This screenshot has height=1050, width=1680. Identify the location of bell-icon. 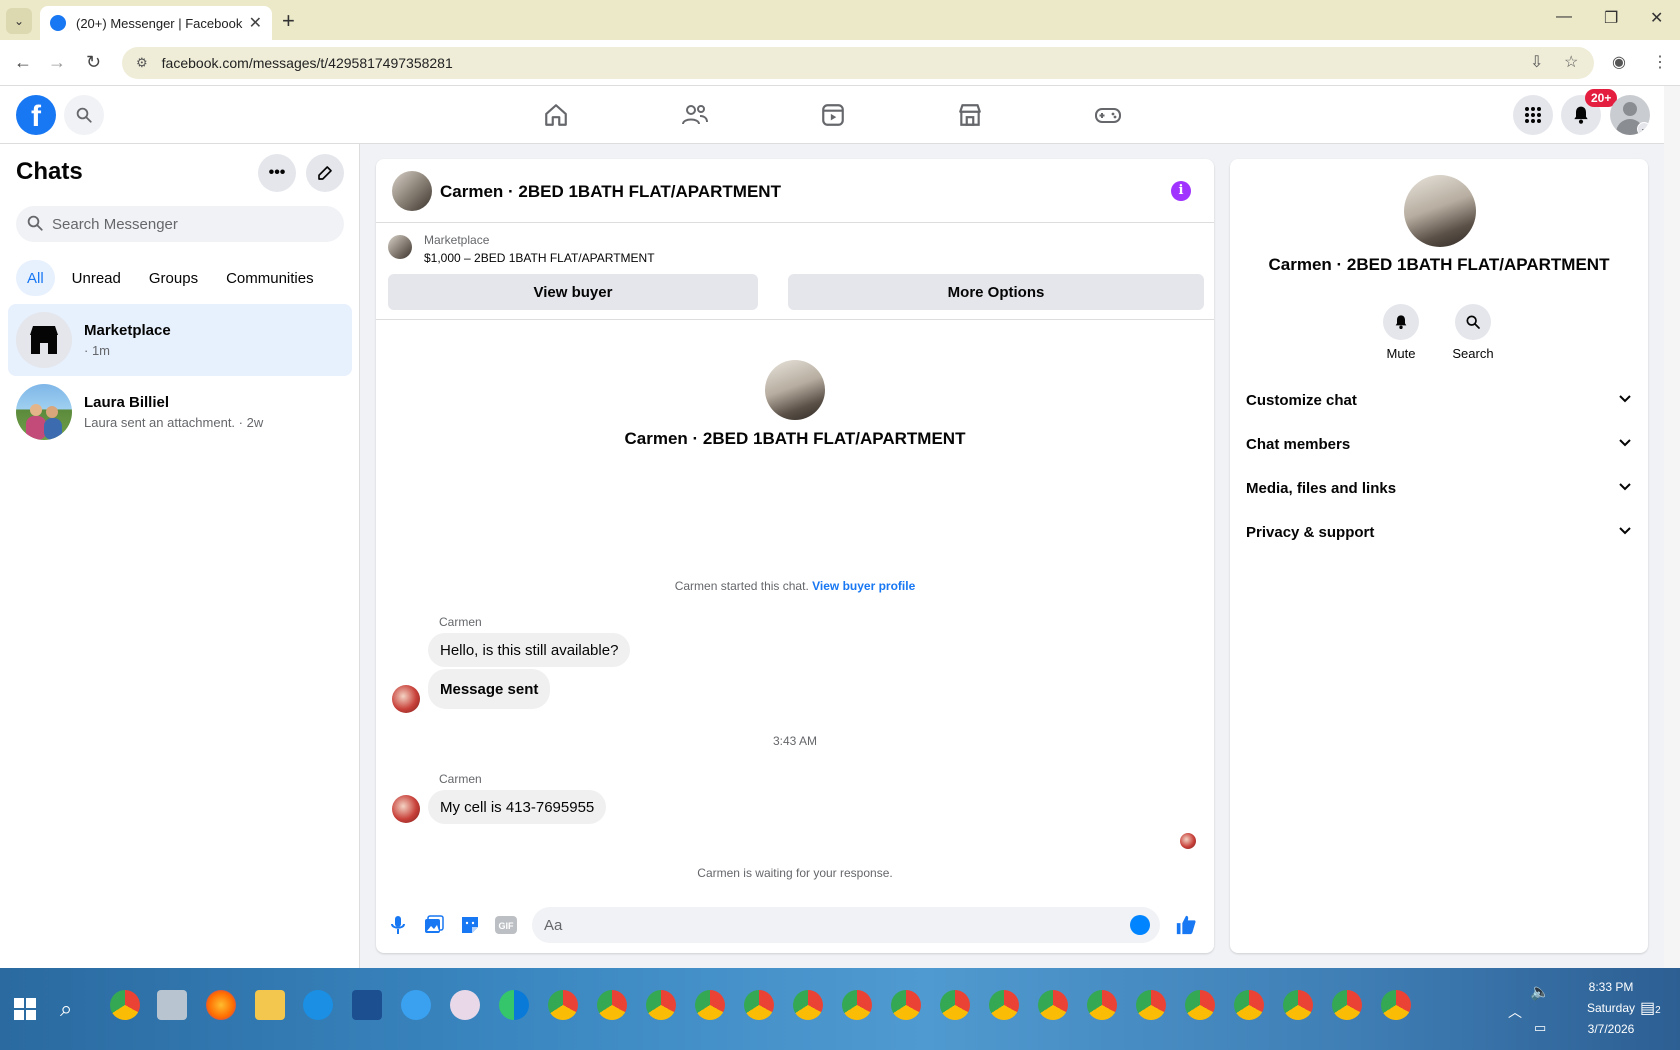
(1401, 322).